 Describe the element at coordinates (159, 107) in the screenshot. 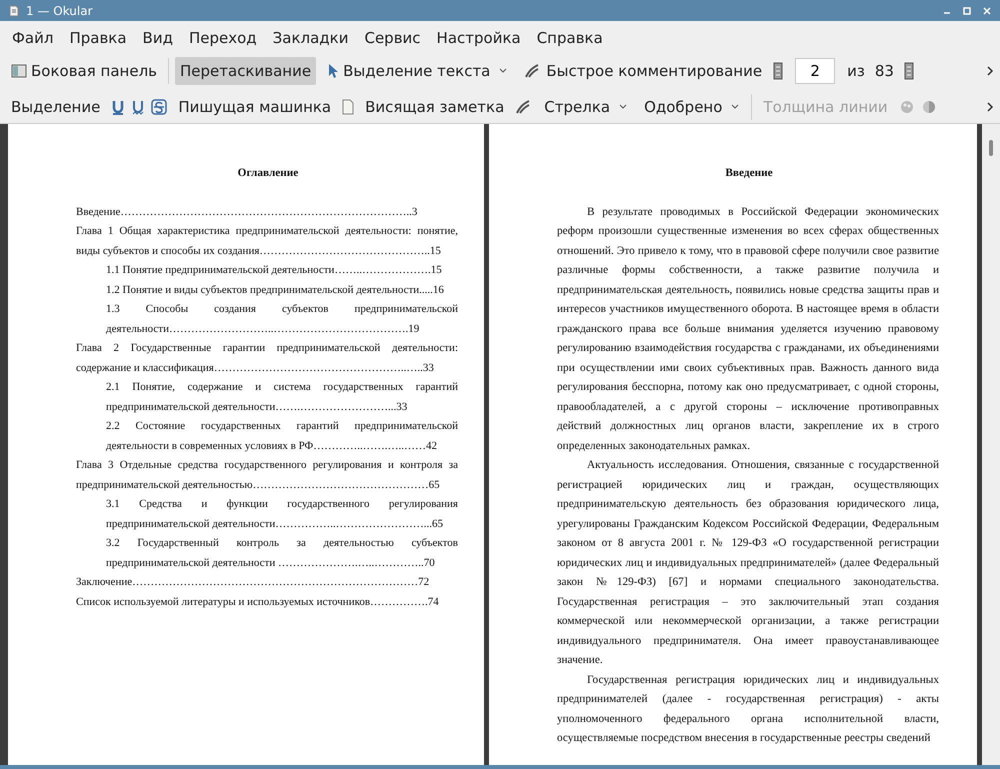

I see `strikethrough-icon` at that location.